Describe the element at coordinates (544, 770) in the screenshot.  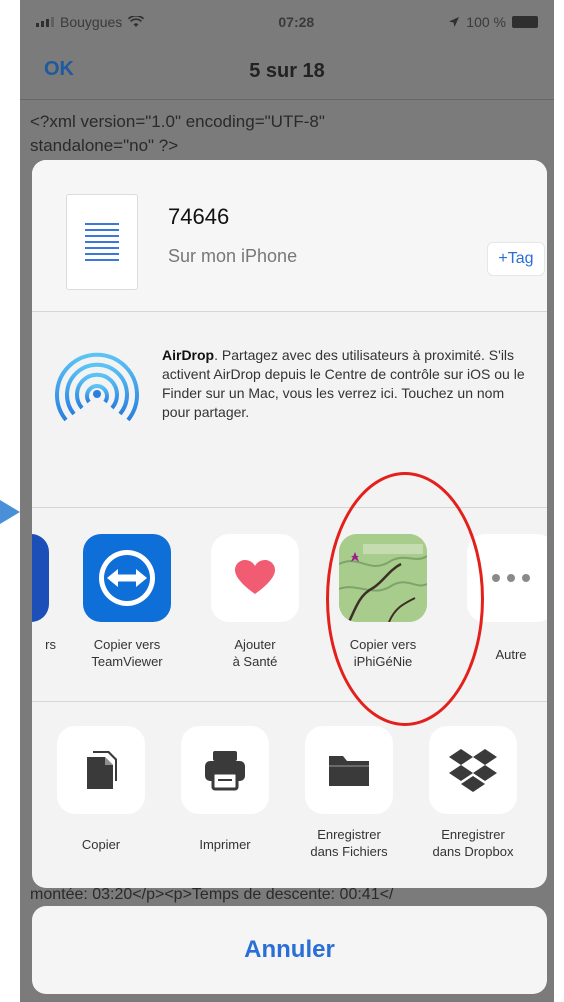
I see `action-partial` at that location.